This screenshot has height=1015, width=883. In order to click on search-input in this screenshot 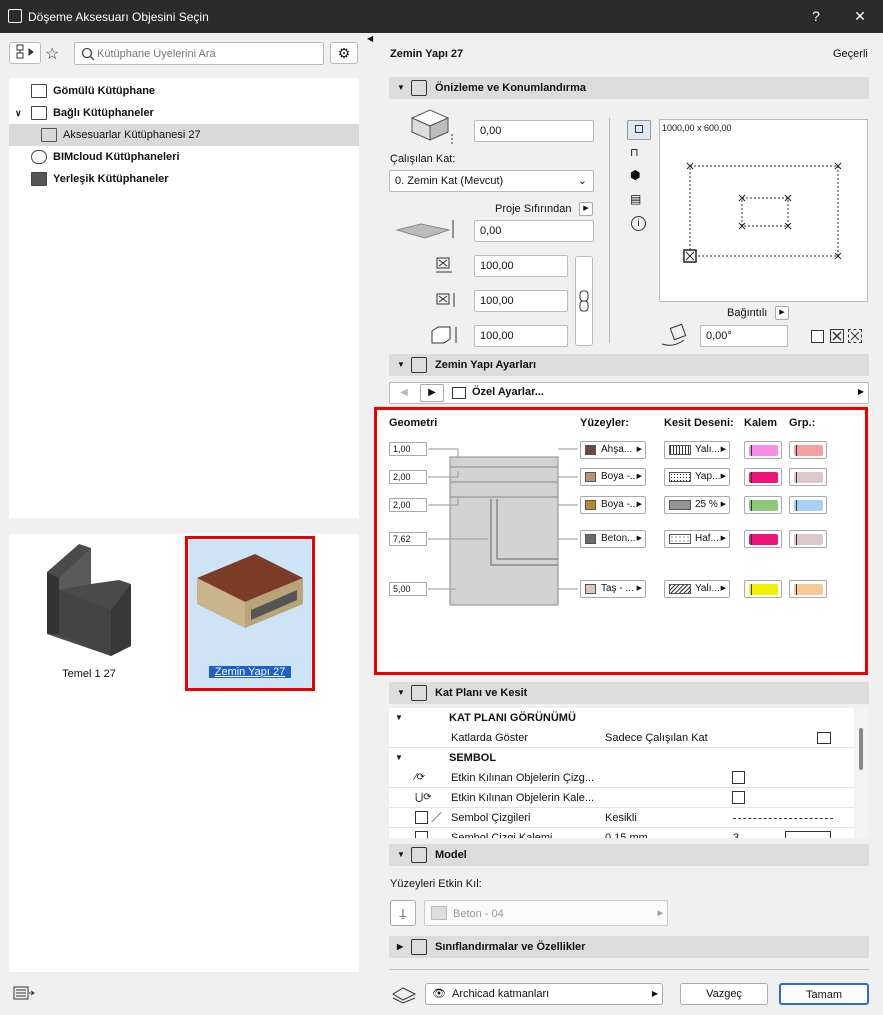, I will do `click(207, 53)`.